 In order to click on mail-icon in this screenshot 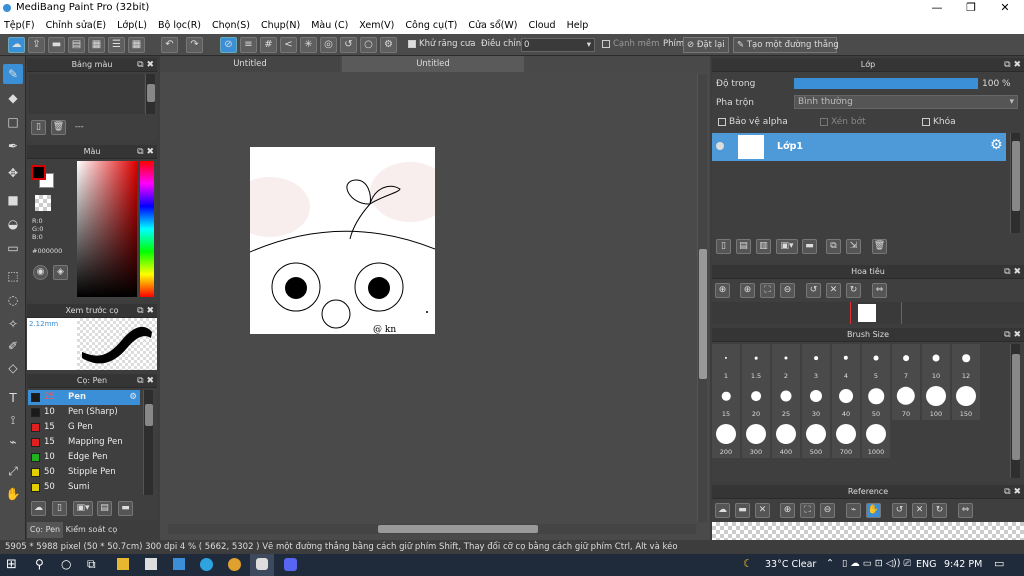, I will do `click(179, 564)`.